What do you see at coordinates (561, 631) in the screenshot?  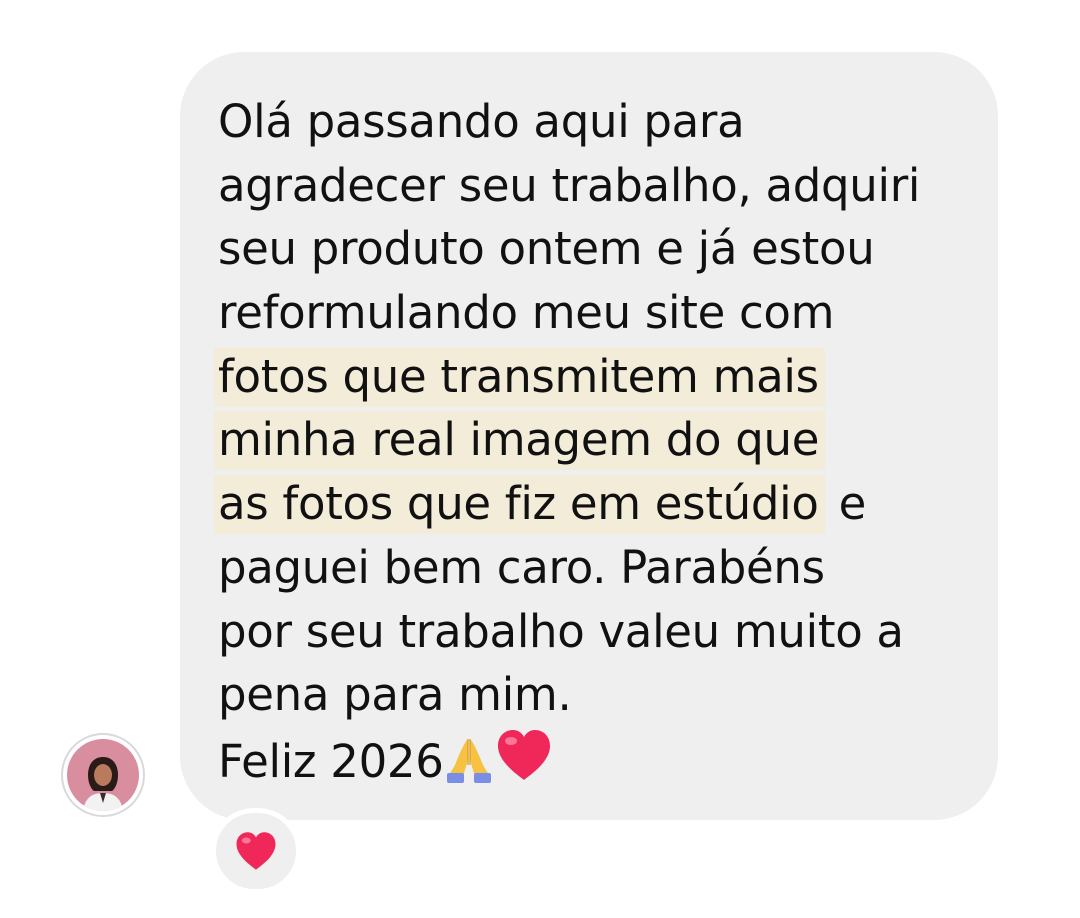 I see `message-line: por seu trabalho valeu muito a` at bounding box center [561, 631].